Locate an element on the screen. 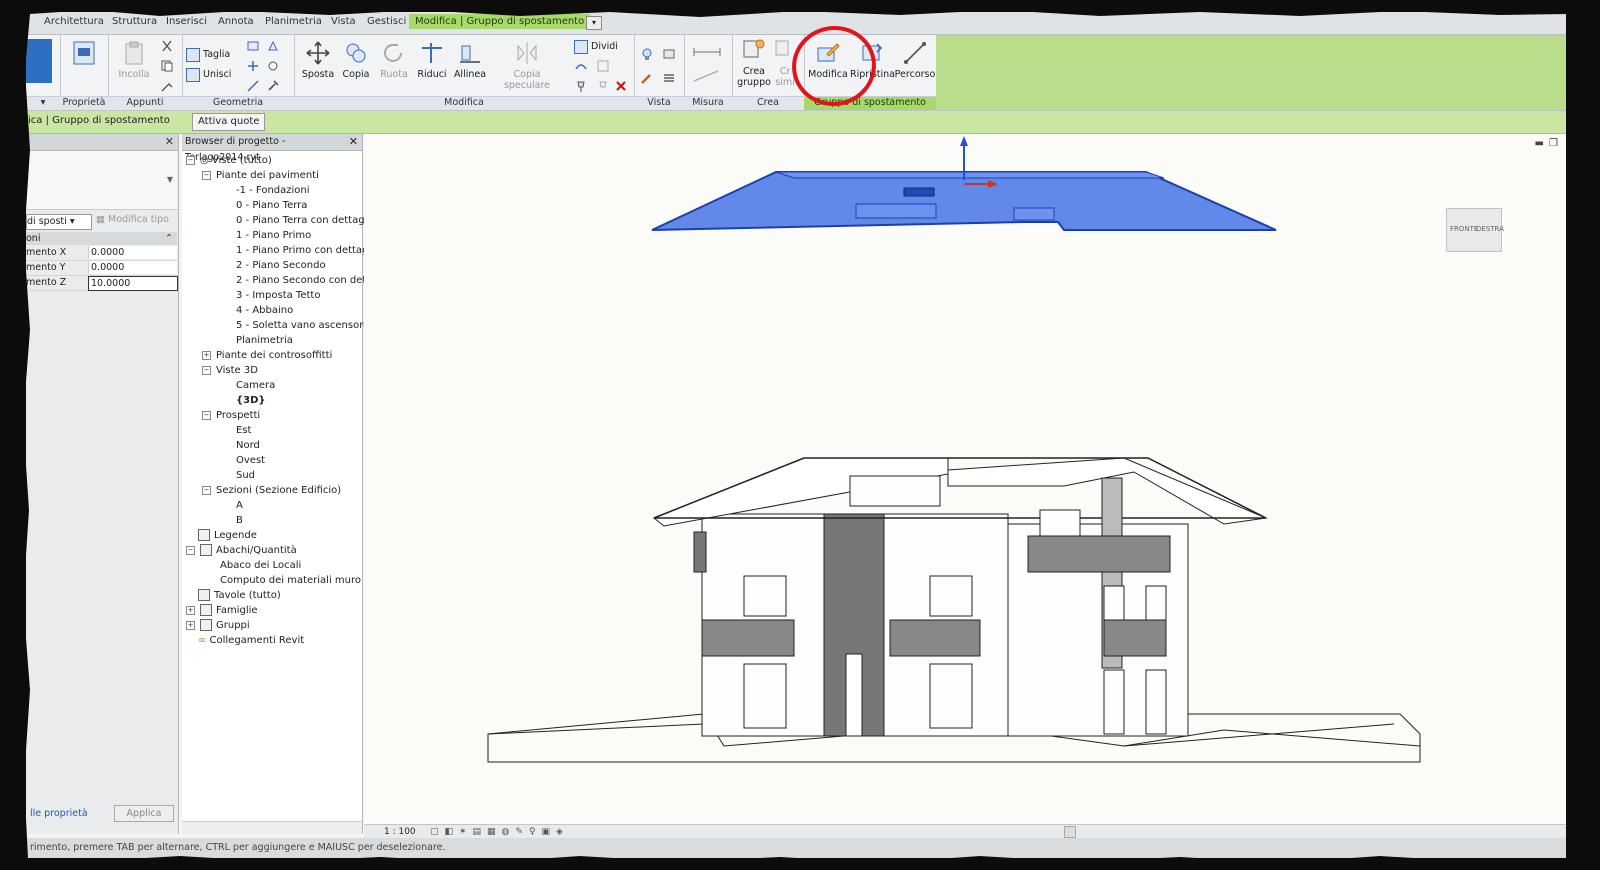 The width and height of the screenshot is (1600, 870). close-properties-icon: ✕ is located at coordinates (169, 141).